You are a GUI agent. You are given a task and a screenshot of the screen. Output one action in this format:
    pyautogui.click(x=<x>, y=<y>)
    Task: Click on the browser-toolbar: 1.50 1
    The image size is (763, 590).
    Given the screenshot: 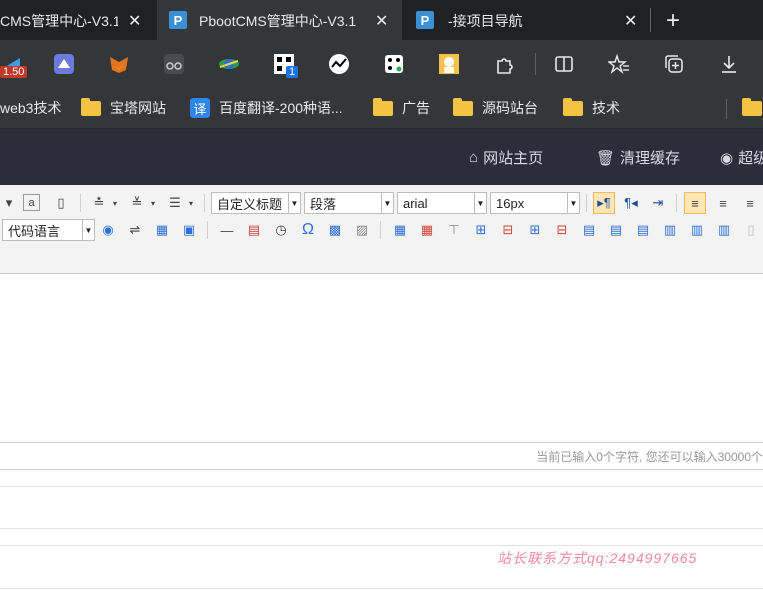 What is the action you would take?
    pyautogui.click(x=381, y=65)
    